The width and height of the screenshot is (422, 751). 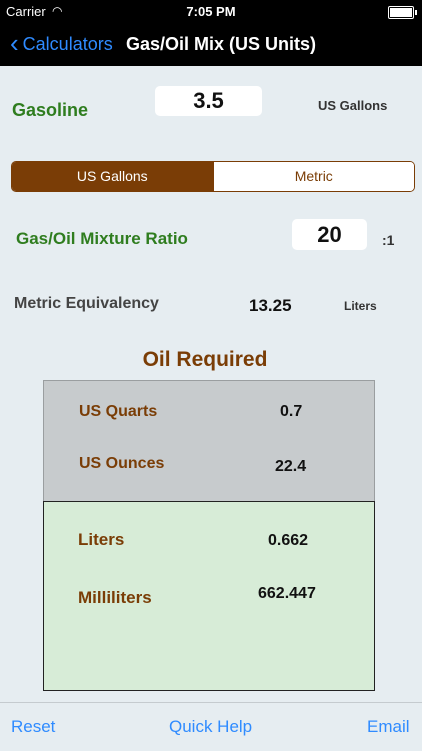 I want to click on back-label: Calculators, so click(x=67, y=44).